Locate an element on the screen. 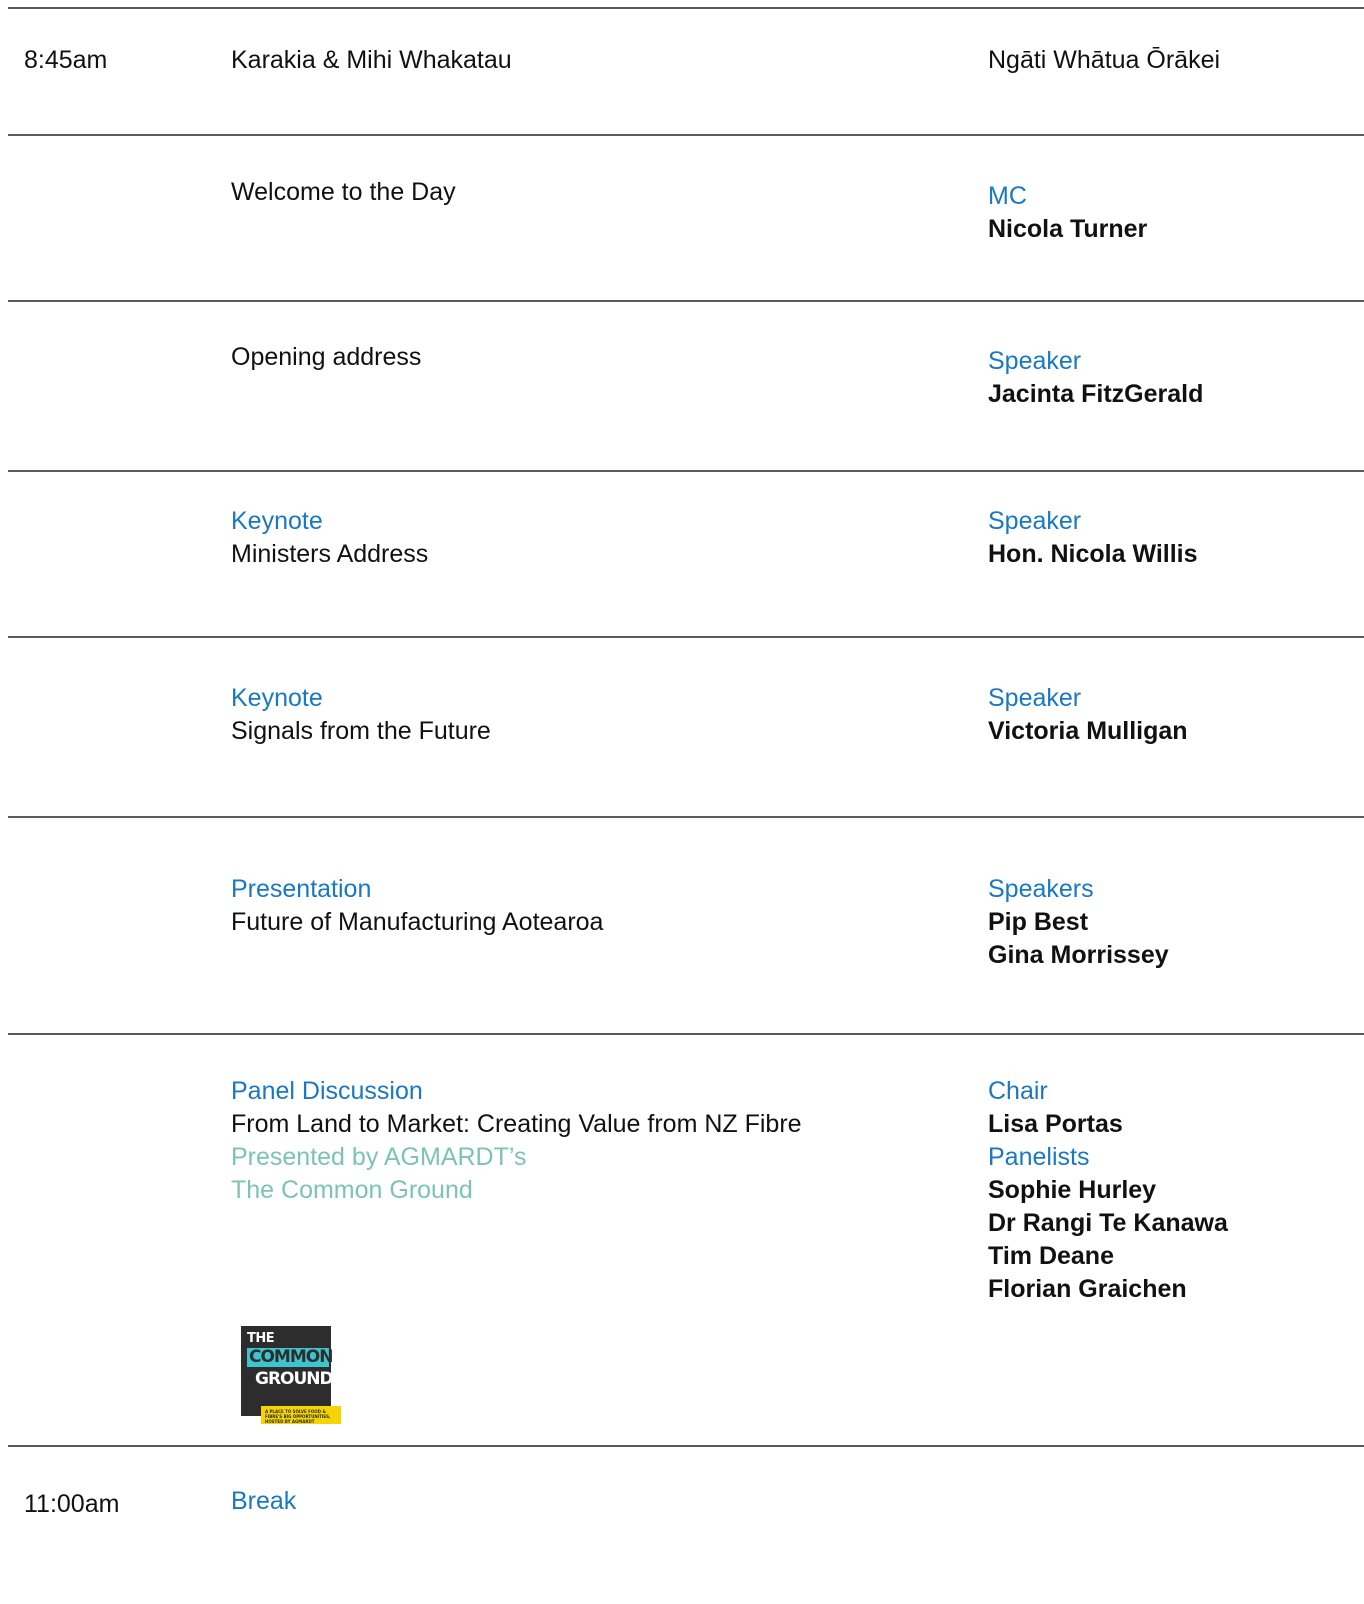  presented-by-line: Presented by AGMARDT’s is located at coordinates (379, 1157).